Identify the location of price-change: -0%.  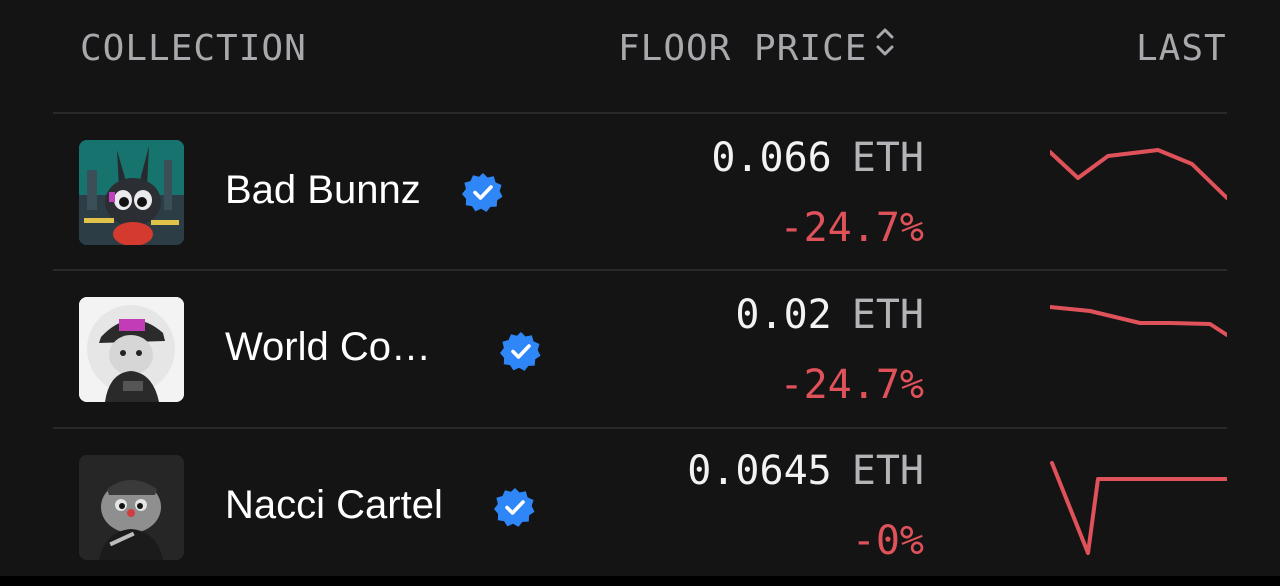
(887, 541).